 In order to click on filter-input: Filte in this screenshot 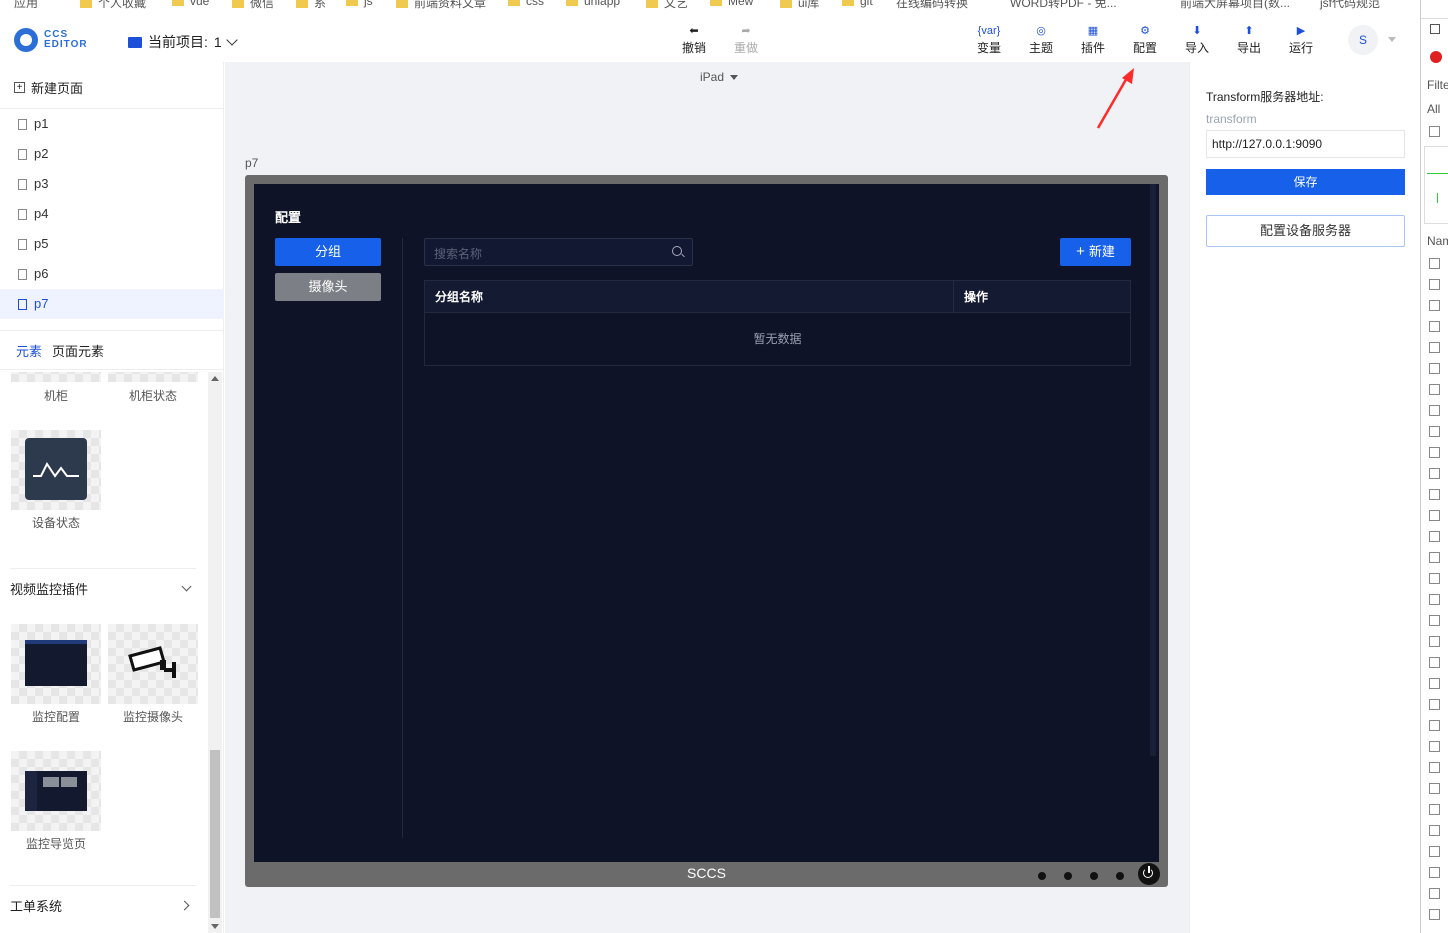, I will do `click(1437, 85)`.